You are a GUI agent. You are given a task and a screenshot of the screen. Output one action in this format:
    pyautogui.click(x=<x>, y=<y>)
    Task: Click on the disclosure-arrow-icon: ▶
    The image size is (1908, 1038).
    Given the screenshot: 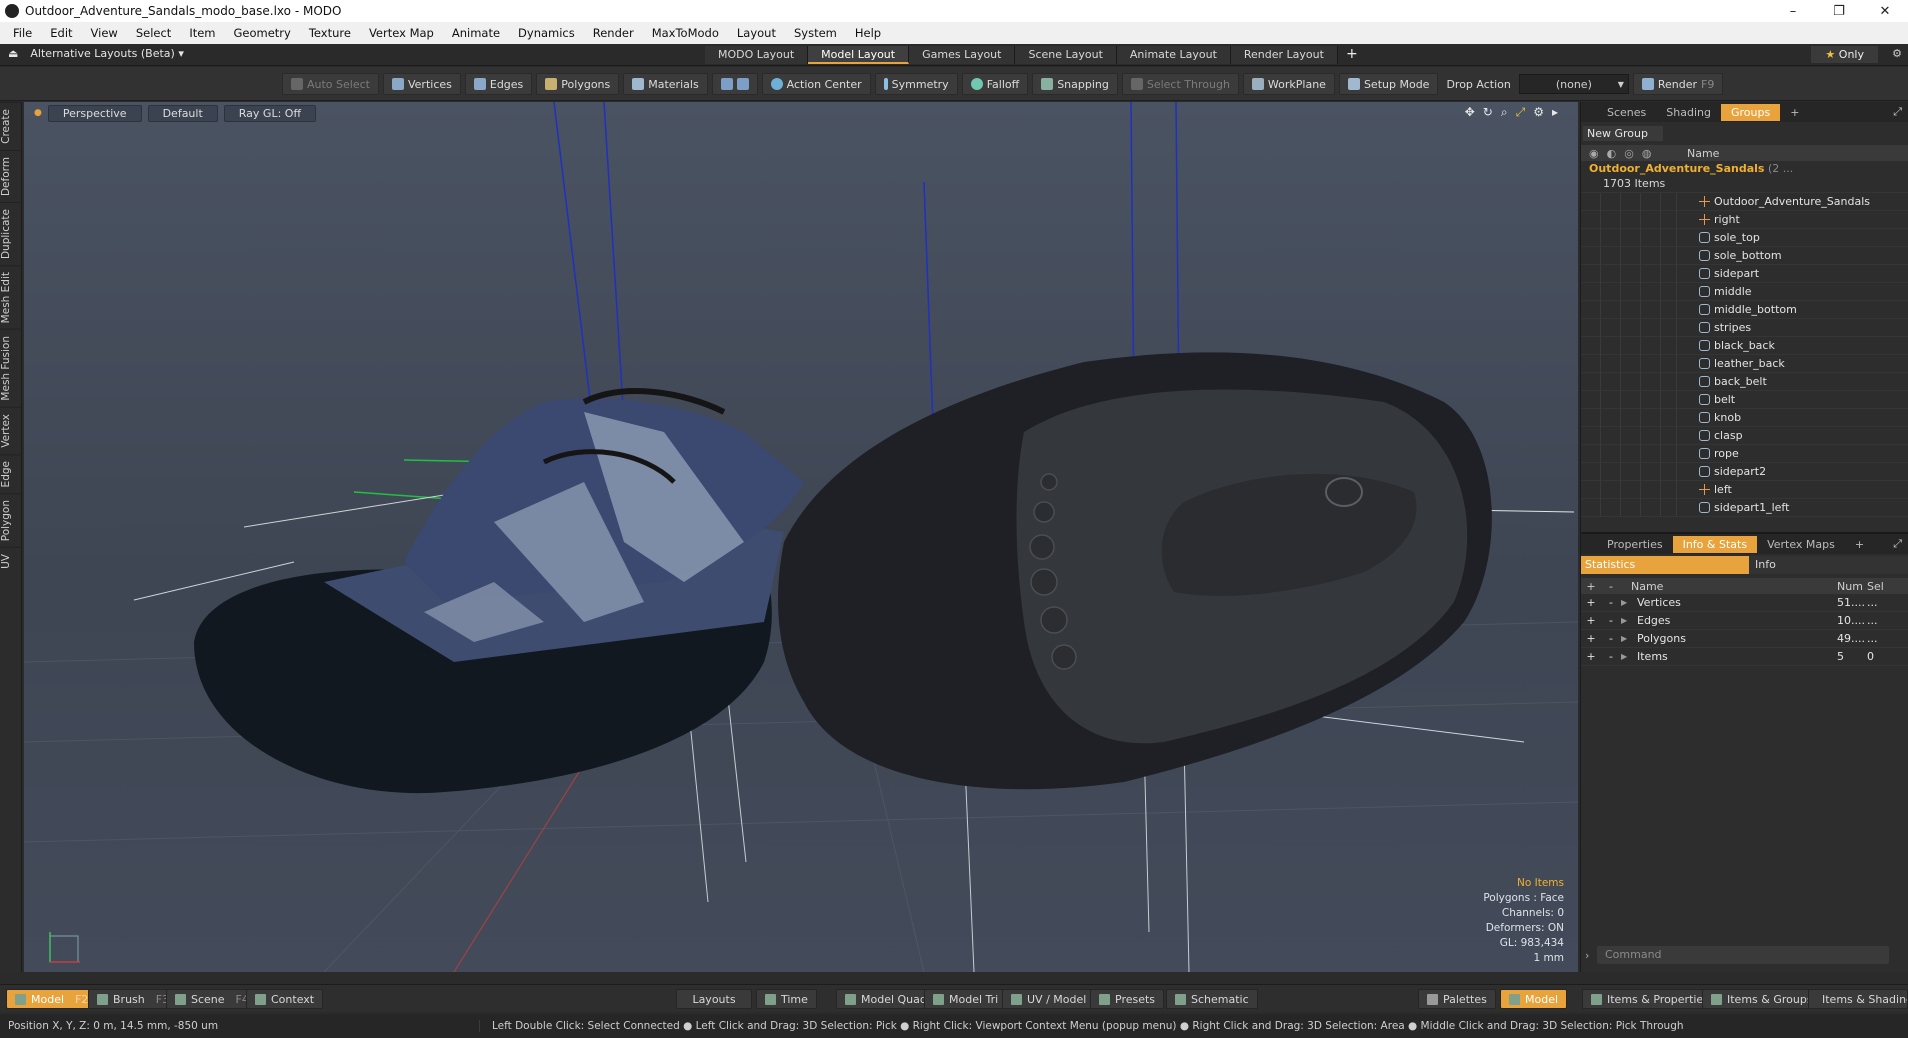 What is the action you would take?
    pyautogui.click(x=1629, y=602)
    